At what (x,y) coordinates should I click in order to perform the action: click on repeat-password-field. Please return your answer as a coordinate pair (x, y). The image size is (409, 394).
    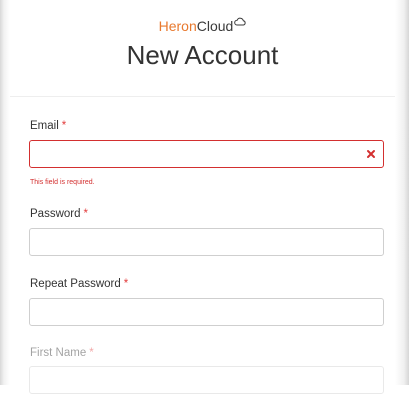
    Looking at the image, I should click on (206, 312).